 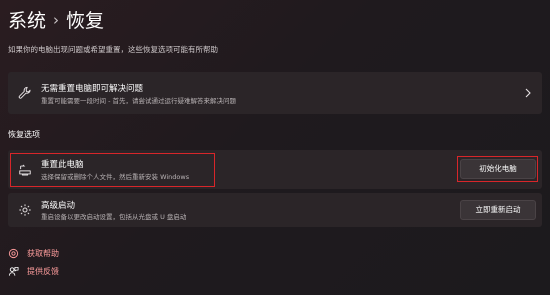 What do you see at coordinates (275, 169) in the screenshot?
I see `reset-pc-card: 重置此电脑 选择保留或删除个人文件，然后重新安装 Windows 初始化电脑` at bounding box center [275, 169].